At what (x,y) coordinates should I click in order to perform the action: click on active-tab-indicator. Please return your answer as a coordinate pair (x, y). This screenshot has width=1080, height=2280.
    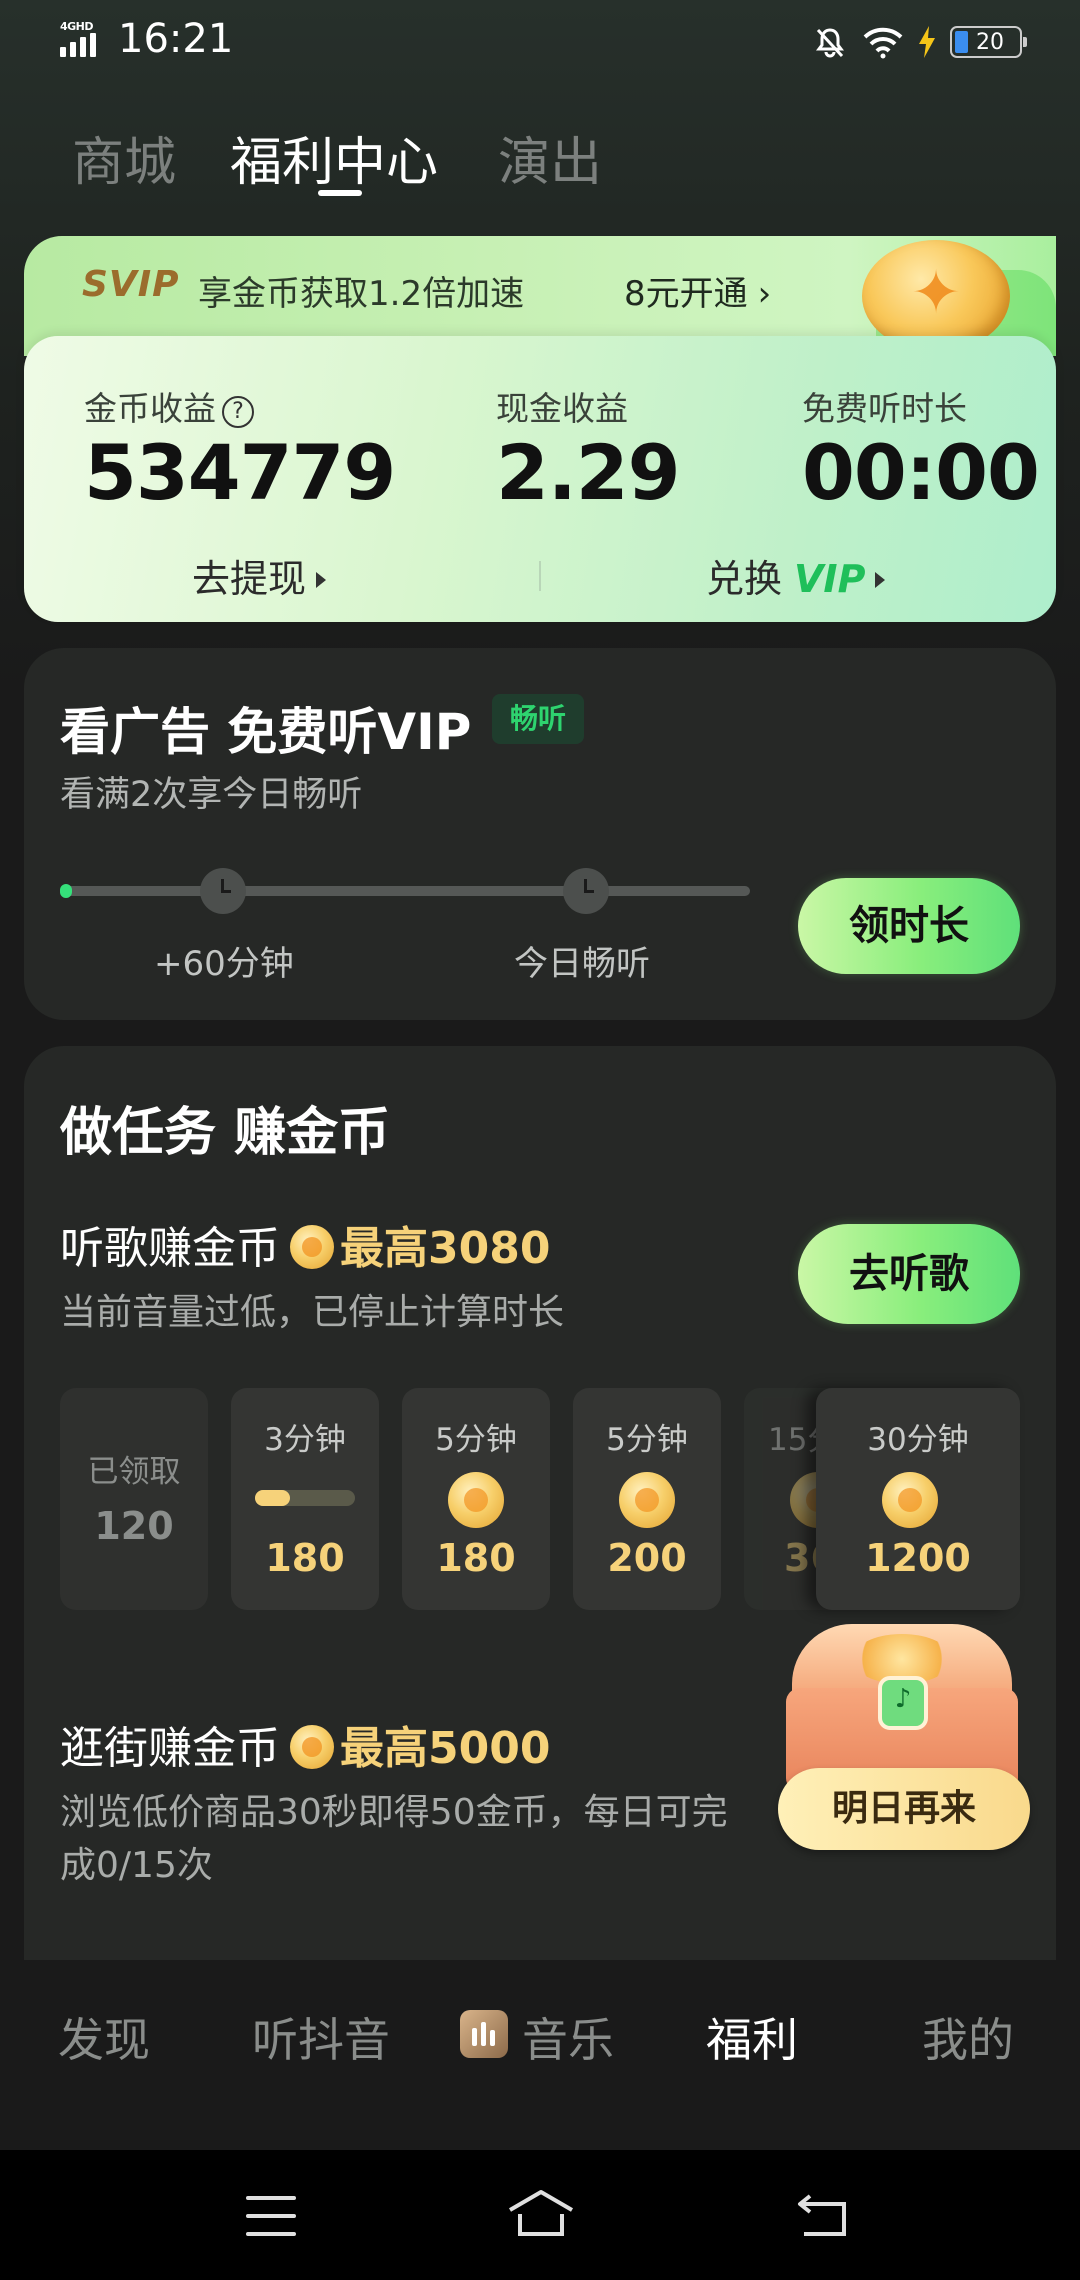
    Looking at the image, I should click on (340, 193).